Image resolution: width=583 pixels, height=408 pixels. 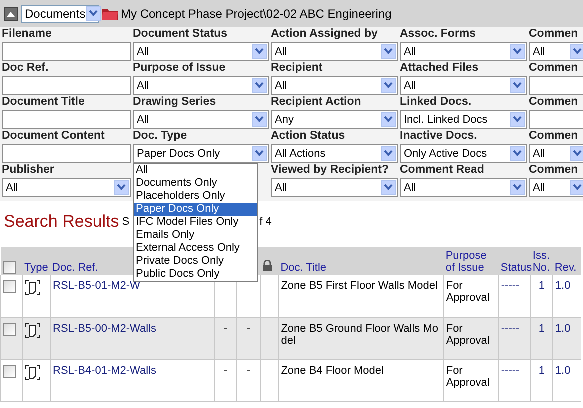 What do you see at coordinates (334, 119) in the screenshot?
I see `select-field: Any` at bounding box center [334, 119].